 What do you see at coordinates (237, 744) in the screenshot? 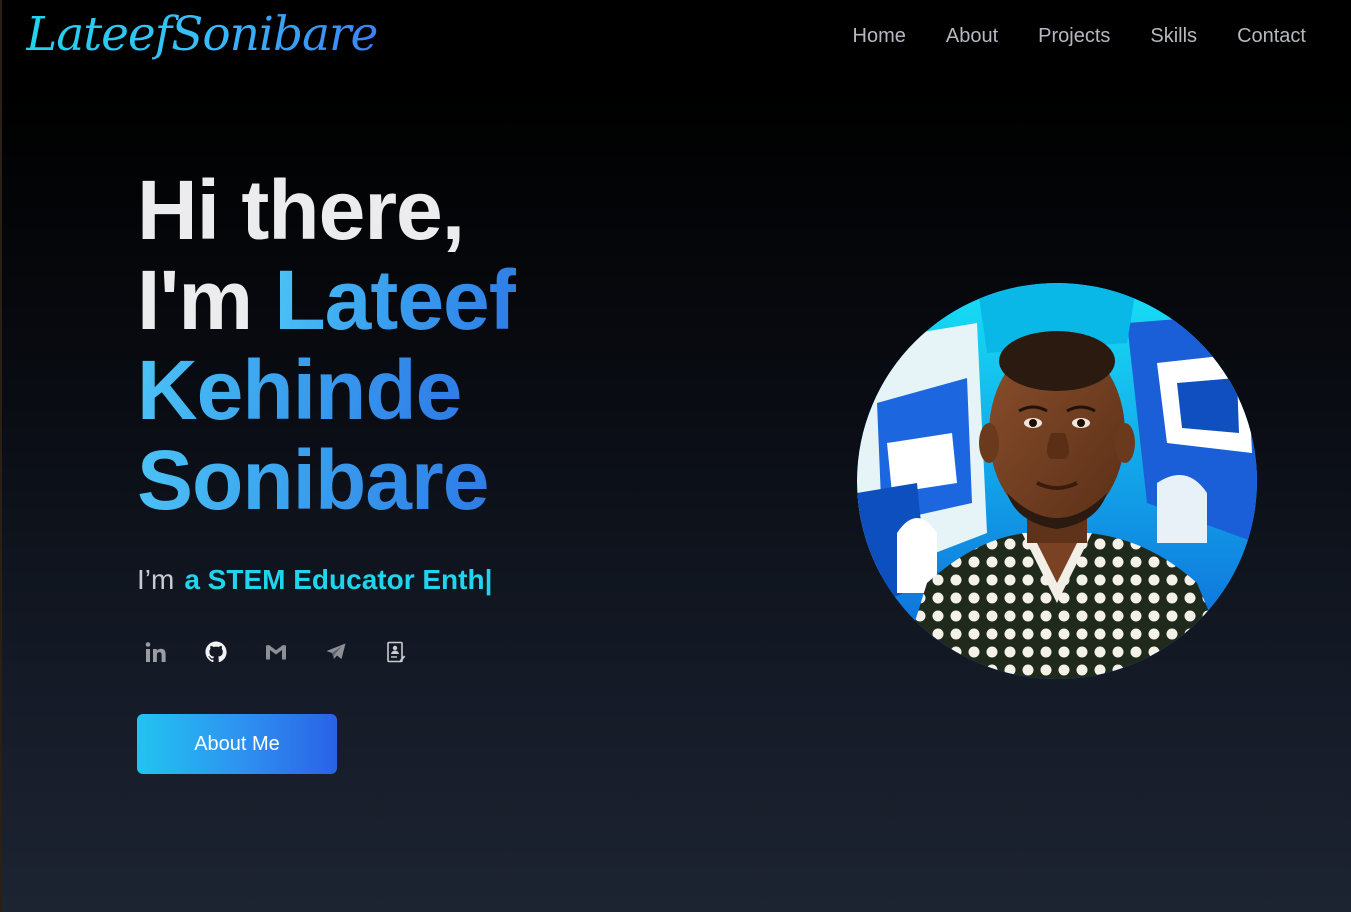
I see `about-me-button: About Me` at bounding box center [237, 744].